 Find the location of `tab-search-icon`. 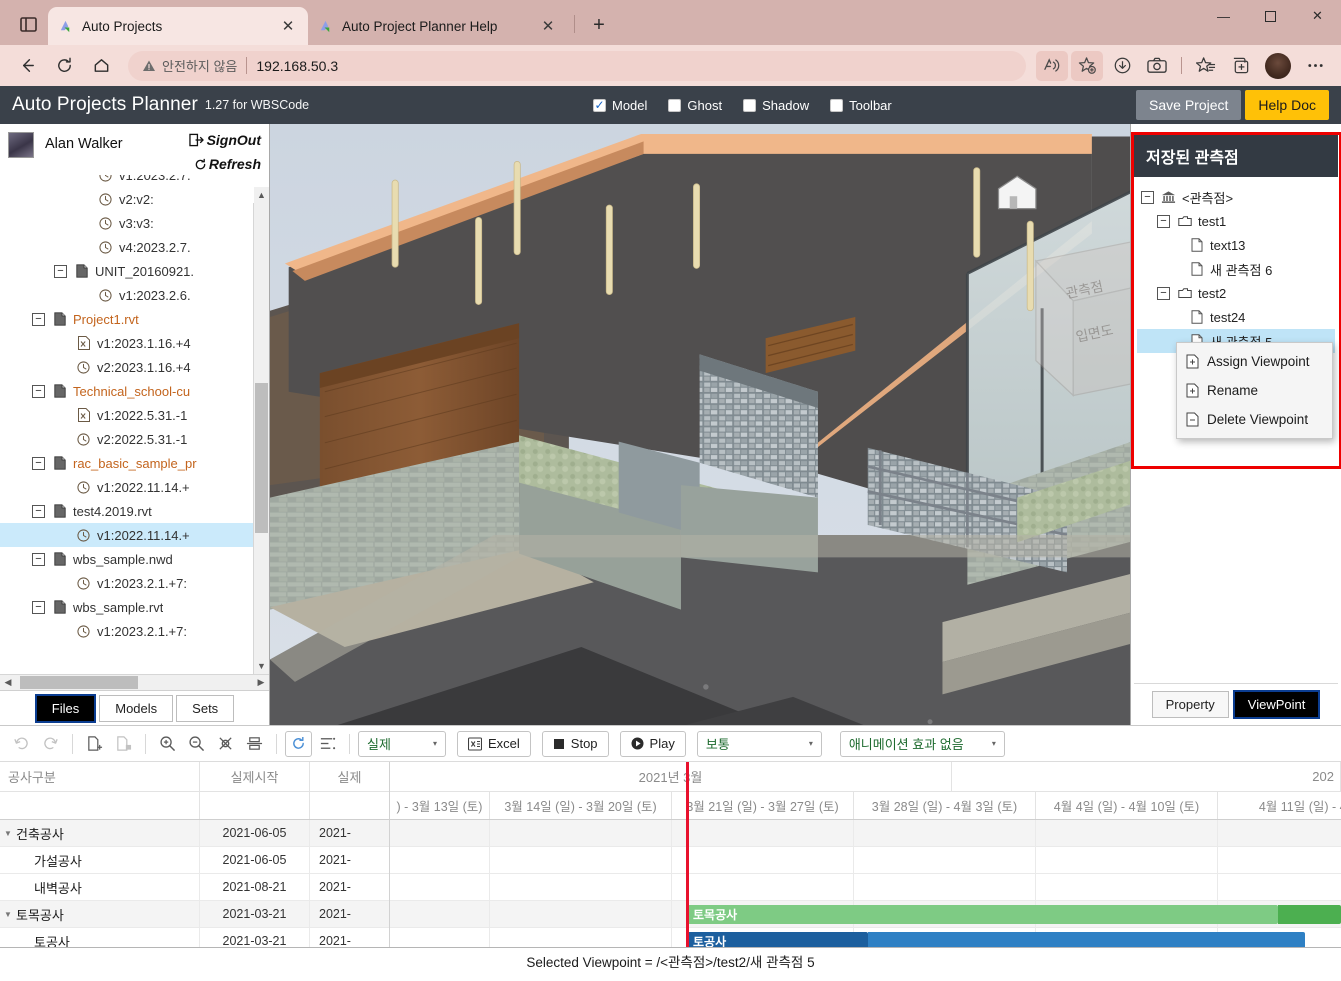

tab-search-icon is located at coordinates (28, 24).